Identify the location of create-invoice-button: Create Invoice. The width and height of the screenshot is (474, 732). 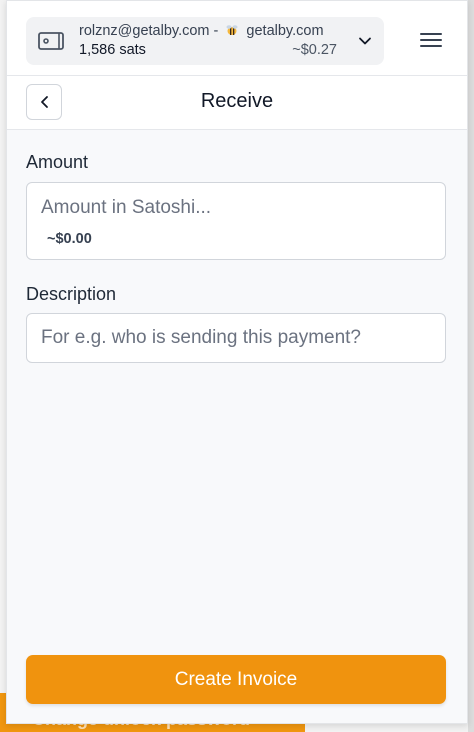
(236, 679).